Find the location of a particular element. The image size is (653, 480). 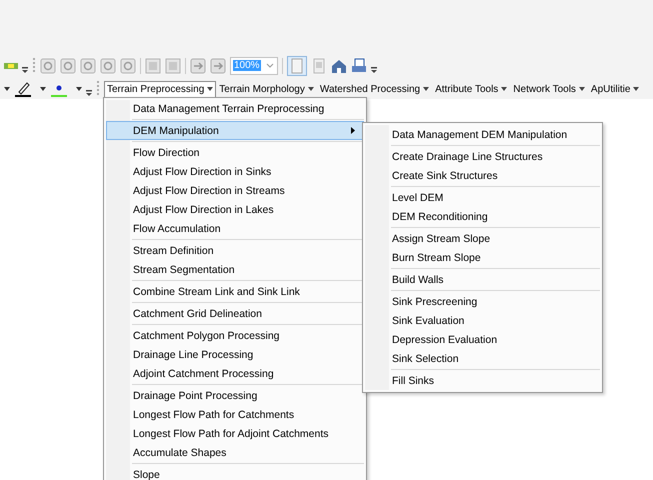

menu-item: Adjust Flow Direction in Streams is located at coordinates (235, 190).